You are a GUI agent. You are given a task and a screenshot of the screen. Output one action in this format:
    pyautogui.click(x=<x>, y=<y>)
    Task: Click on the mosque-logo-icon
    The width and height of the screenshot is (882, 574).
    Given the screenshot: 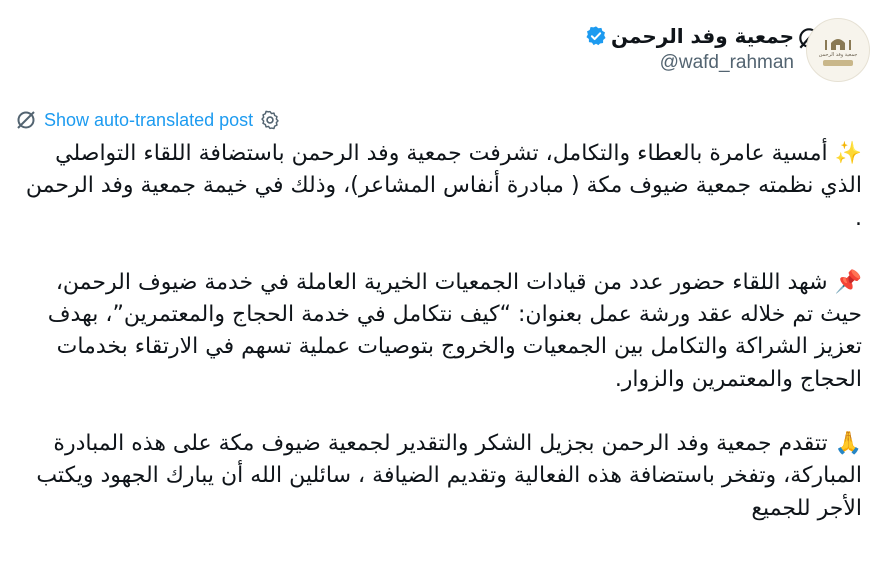 What is the action you would take?
    pyautogui.click(x=838, y=44)
    